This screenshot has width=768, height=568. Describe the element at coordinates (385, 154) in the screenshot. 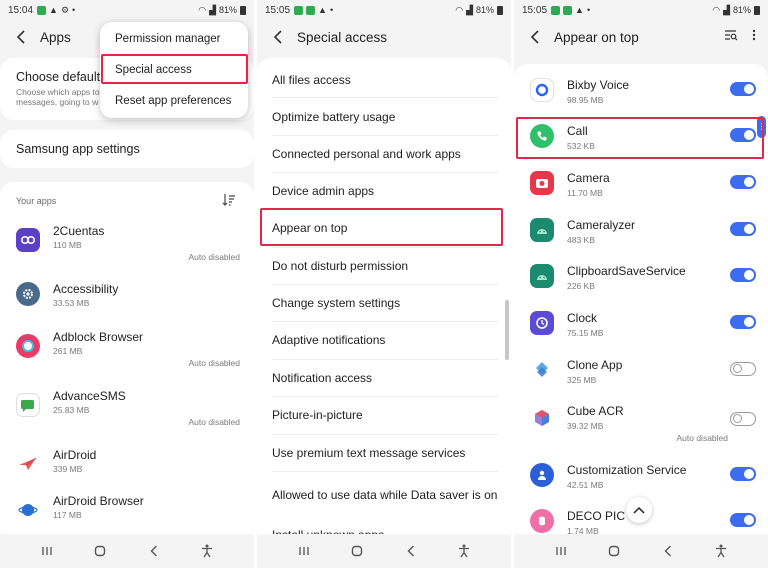

I see `item-connected-personal-work-apps: Connected personal and work apps` at that location.